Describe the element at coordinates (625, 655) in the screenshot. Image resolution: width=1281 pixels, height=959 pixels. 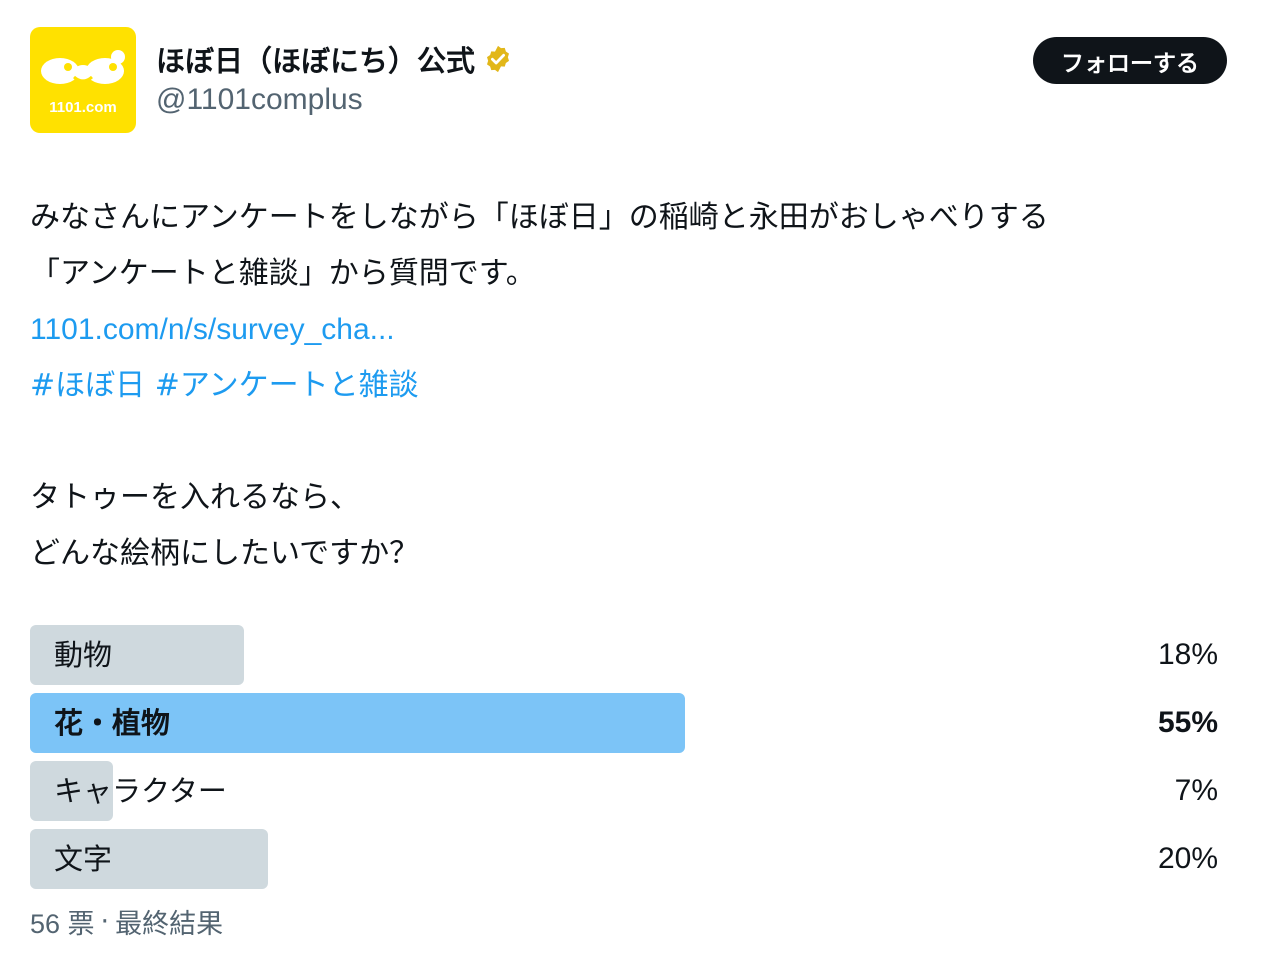
I see `poll-option: 動物 18%` at that location.